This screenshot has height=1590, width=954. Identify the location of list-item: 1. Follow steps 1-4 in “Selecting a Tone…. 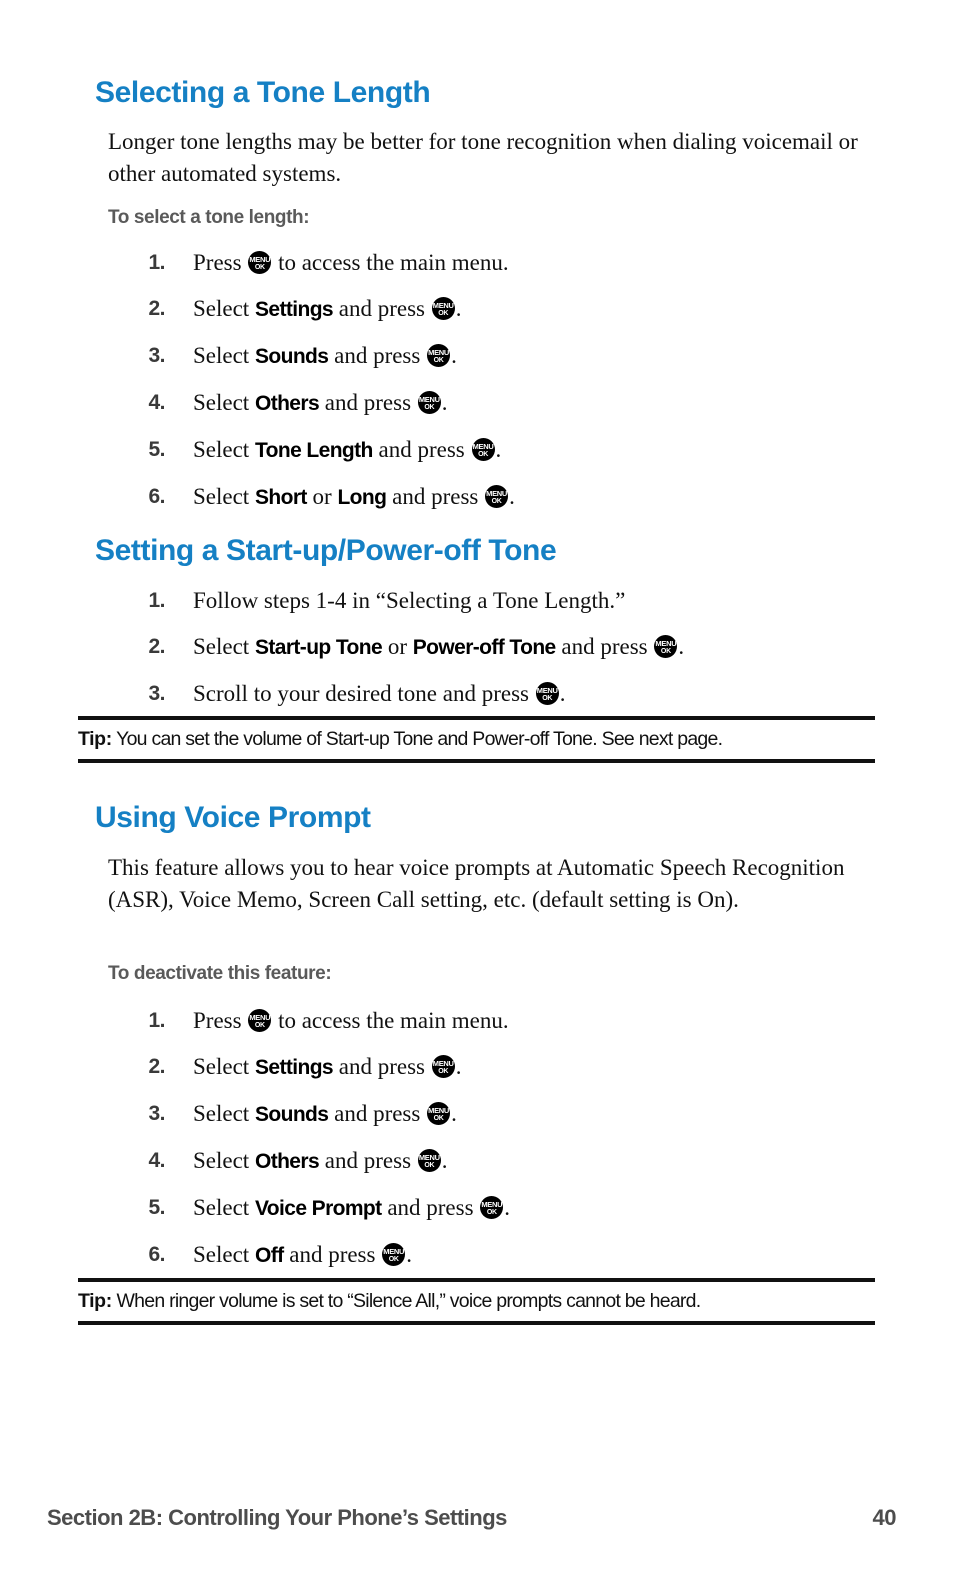
(515, 601).